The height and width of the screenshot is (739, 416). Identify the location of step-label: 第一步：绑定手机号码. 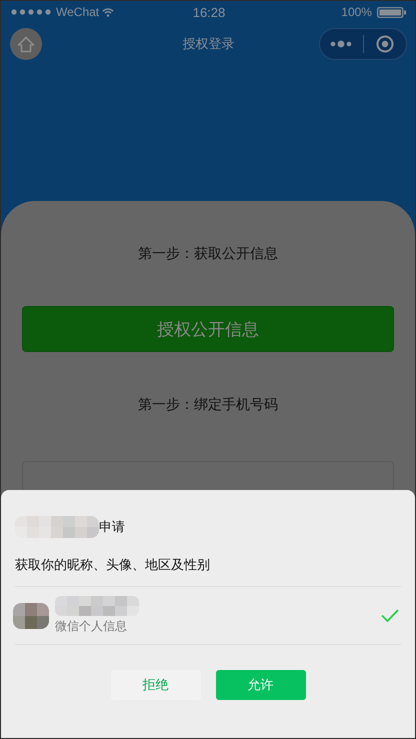
(208, 405).